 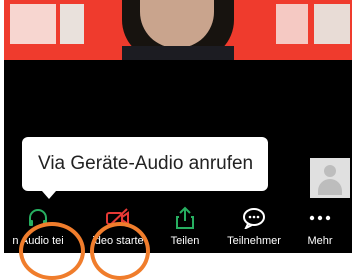 I want to click on participant-video, so click(x=178, y=30).